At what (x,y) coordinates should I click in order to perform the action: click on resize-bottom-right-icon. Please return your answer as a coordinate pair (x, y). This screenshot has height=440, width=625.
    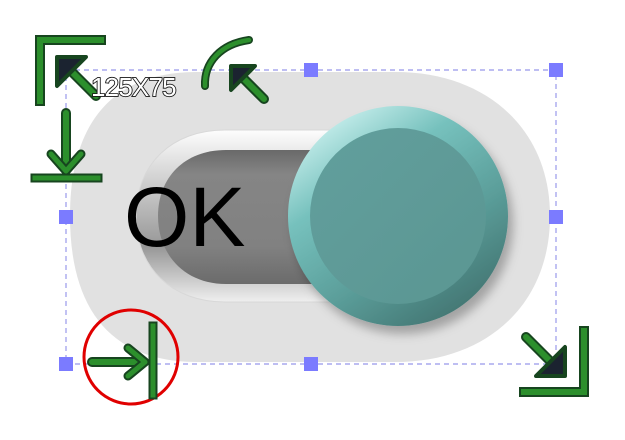
    Looking at the image, I should click on (554, 361).